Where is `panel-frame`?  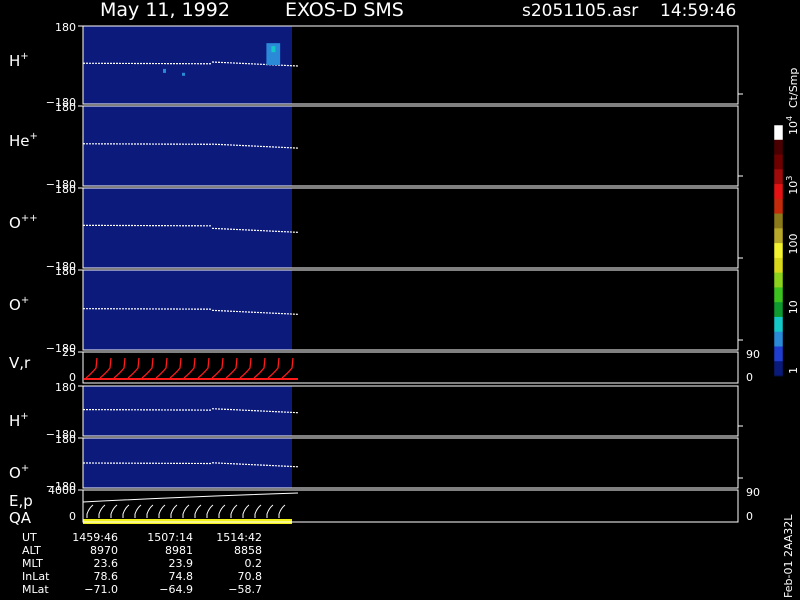
panel-frame is located at coordinates (410, 506).